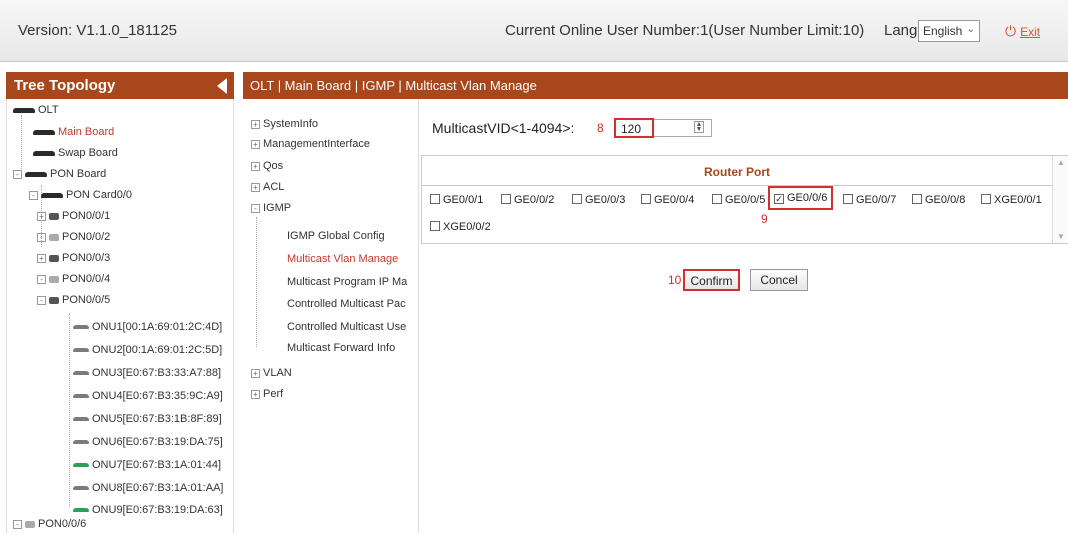 The image size is (1068, 533). I want to click on tree-node-label: ONU6[E0:67:B3:19:DA:75], so click(157, 442).